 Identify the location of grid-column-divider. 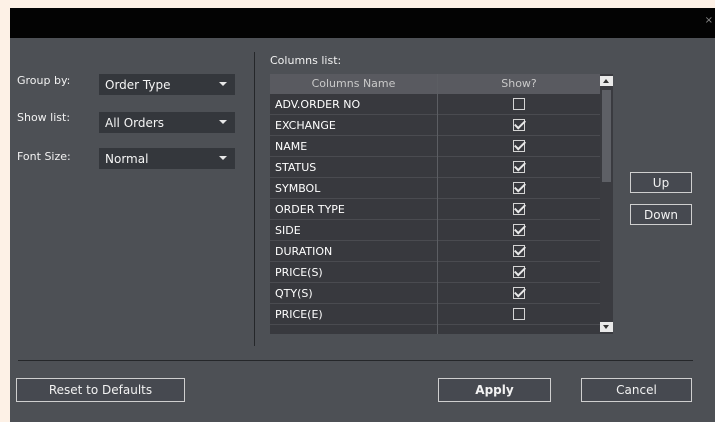
(437, 204).